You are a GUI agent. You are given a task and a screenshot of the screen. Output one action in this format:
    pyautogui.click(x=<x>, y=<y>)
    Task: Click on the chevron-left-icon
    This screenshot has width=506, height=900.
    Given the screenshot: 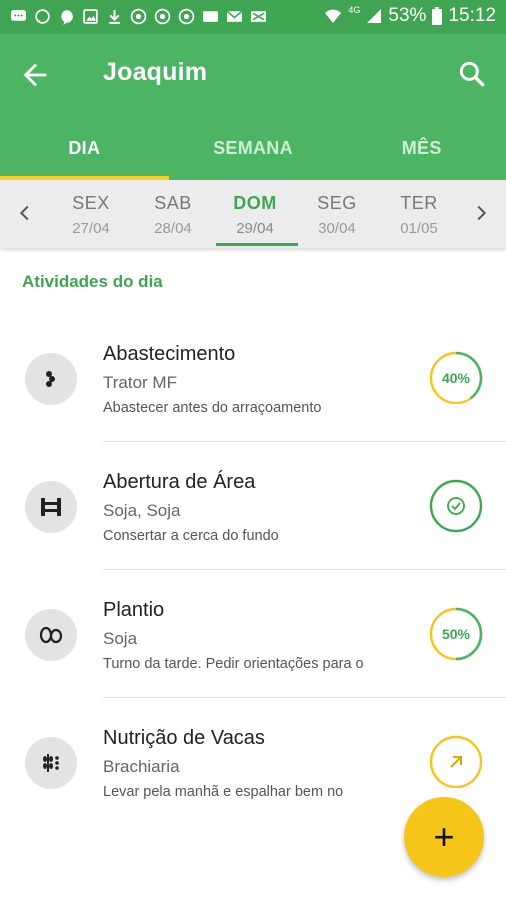 What is the action you would take?
    pyautogui.click(x=25, y=213)
    